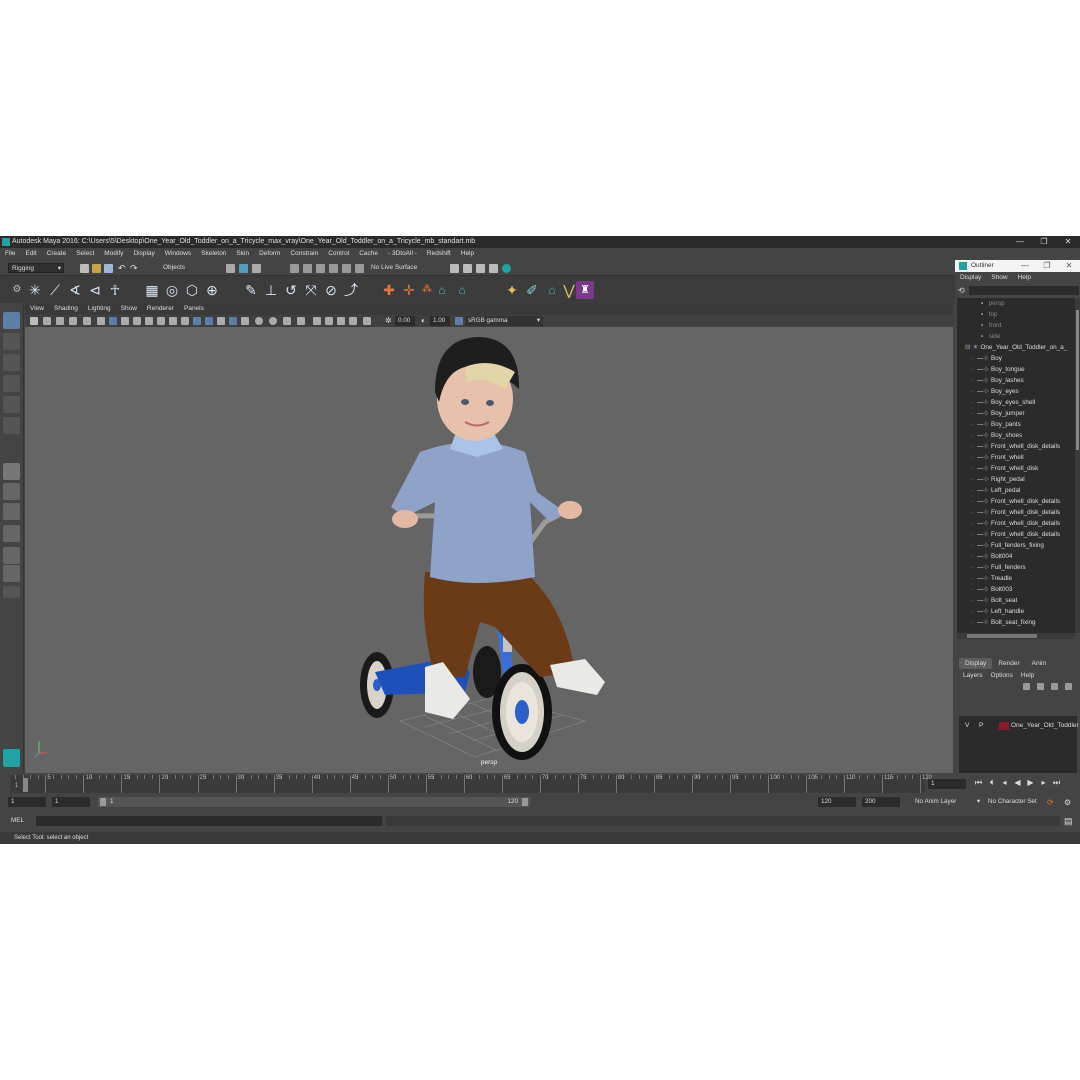 The image size is (1080, 1080). I want to click on new-empty-layer-icon, so click(1054, 686).